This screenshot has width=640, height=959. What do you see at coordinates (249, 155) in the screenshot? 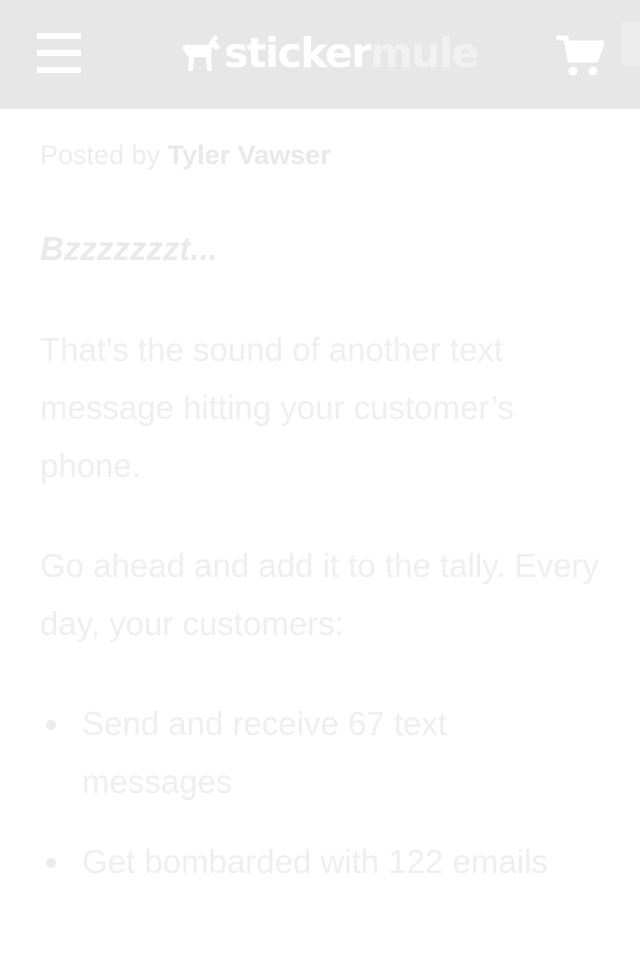
I see `author-link: Tyler Vawser` at bounding box center [249, 155].